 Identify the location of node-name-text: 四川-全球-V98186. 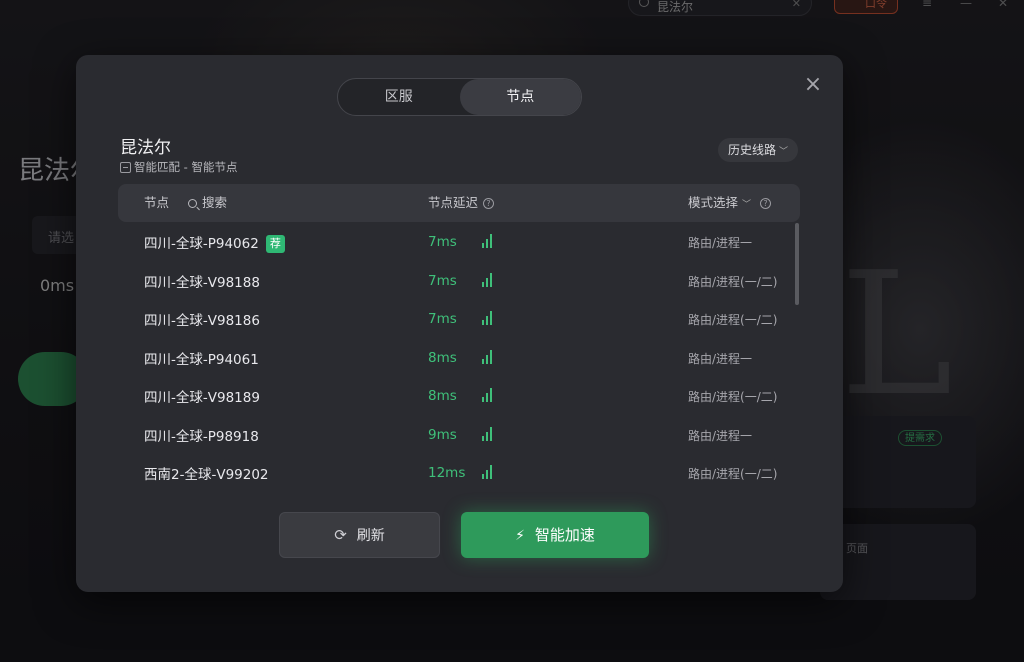
(202, 321).